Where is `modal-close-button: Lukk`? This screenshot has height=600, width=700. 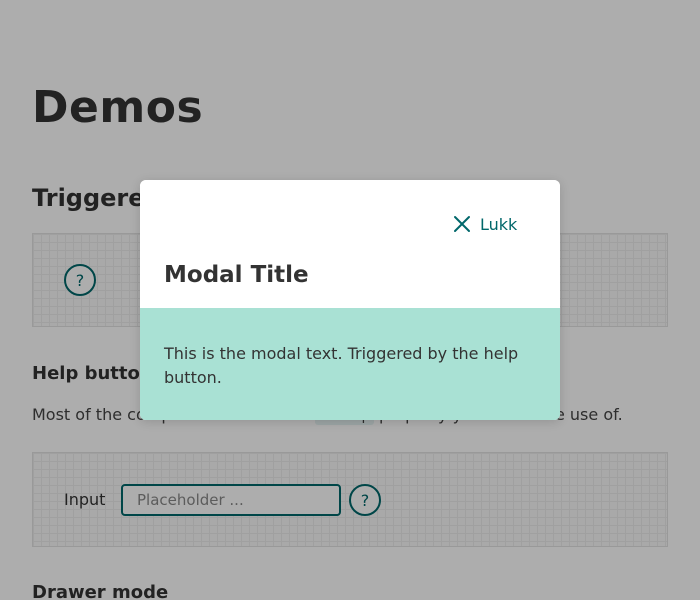 modal-close-button: Lukk is located at coordinates (484, 224).